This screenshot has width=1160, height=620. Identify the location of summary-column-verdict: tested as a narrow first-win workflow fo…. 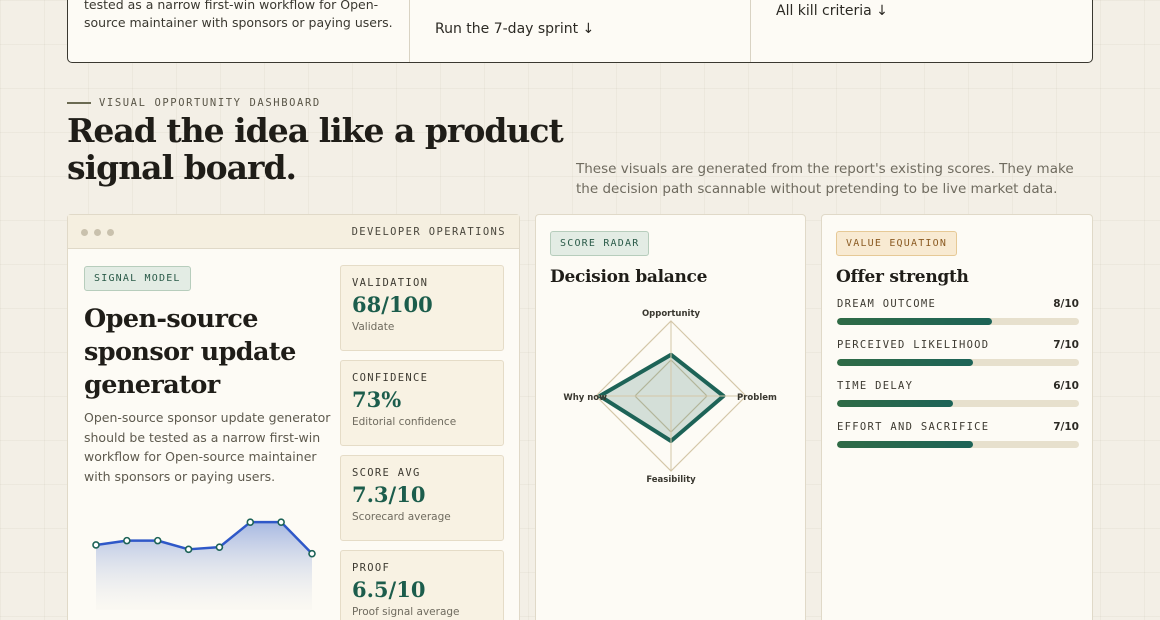
(239, 31).